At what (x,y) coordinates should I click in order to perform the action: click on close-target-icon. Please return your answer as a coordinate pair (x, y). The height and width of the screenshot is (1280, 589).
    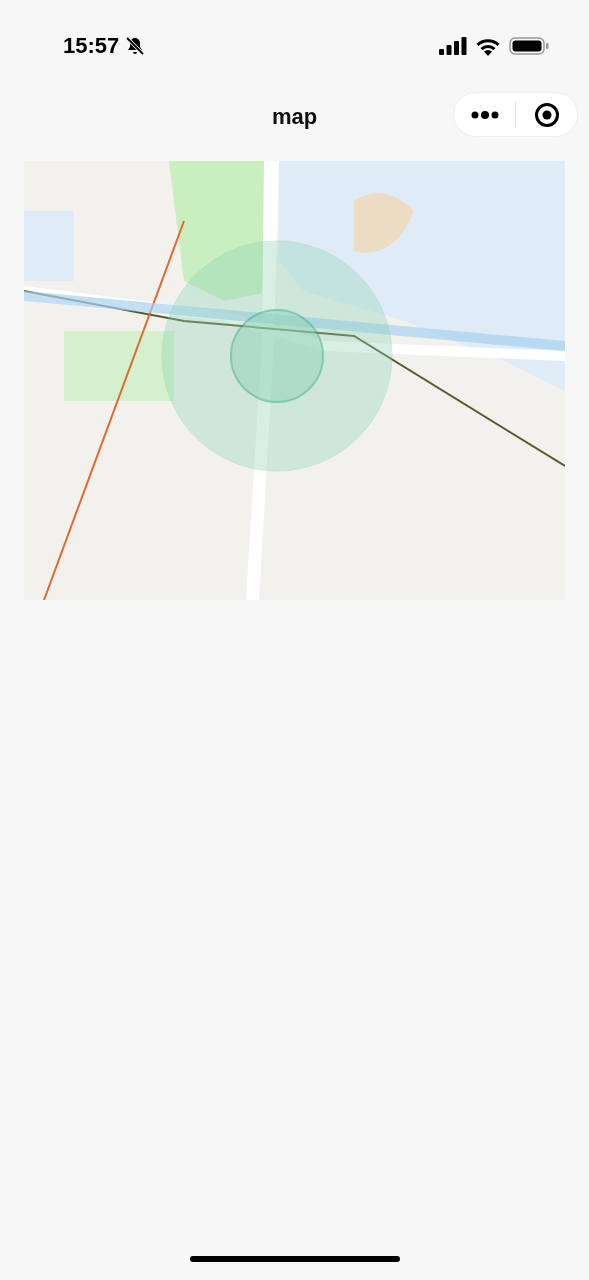
    Looking at the image, I should click on (546, 114).